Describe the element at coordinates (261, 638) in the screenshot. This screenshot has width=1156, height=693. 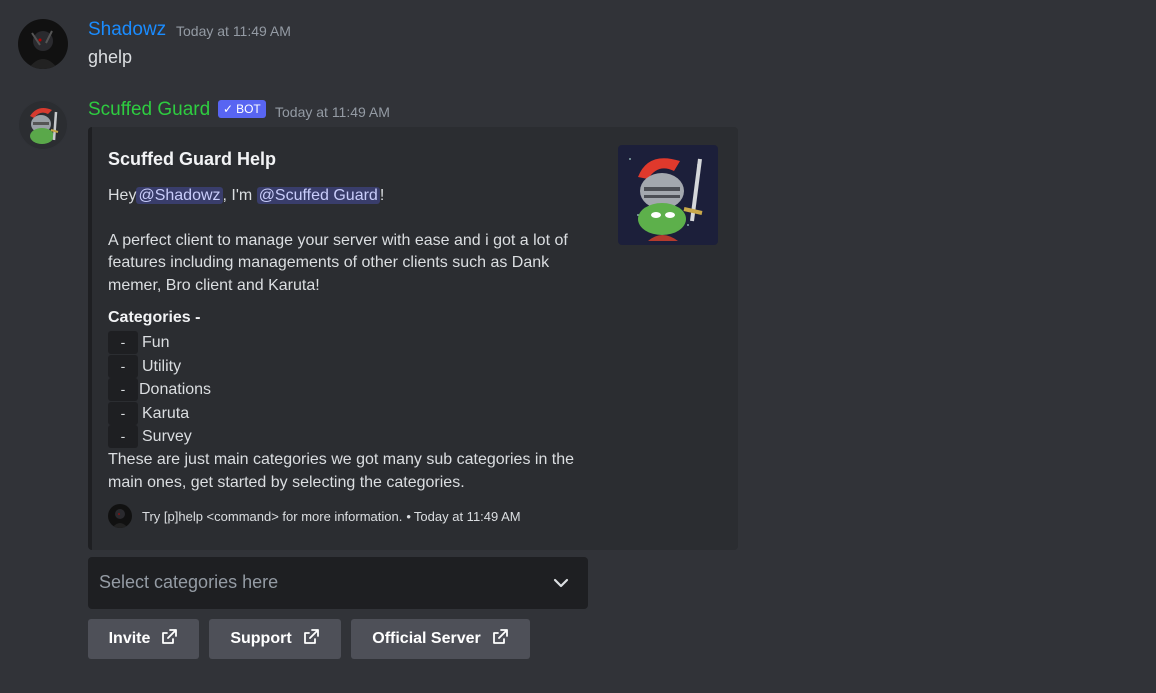
I see `button-label: Support` at that location.